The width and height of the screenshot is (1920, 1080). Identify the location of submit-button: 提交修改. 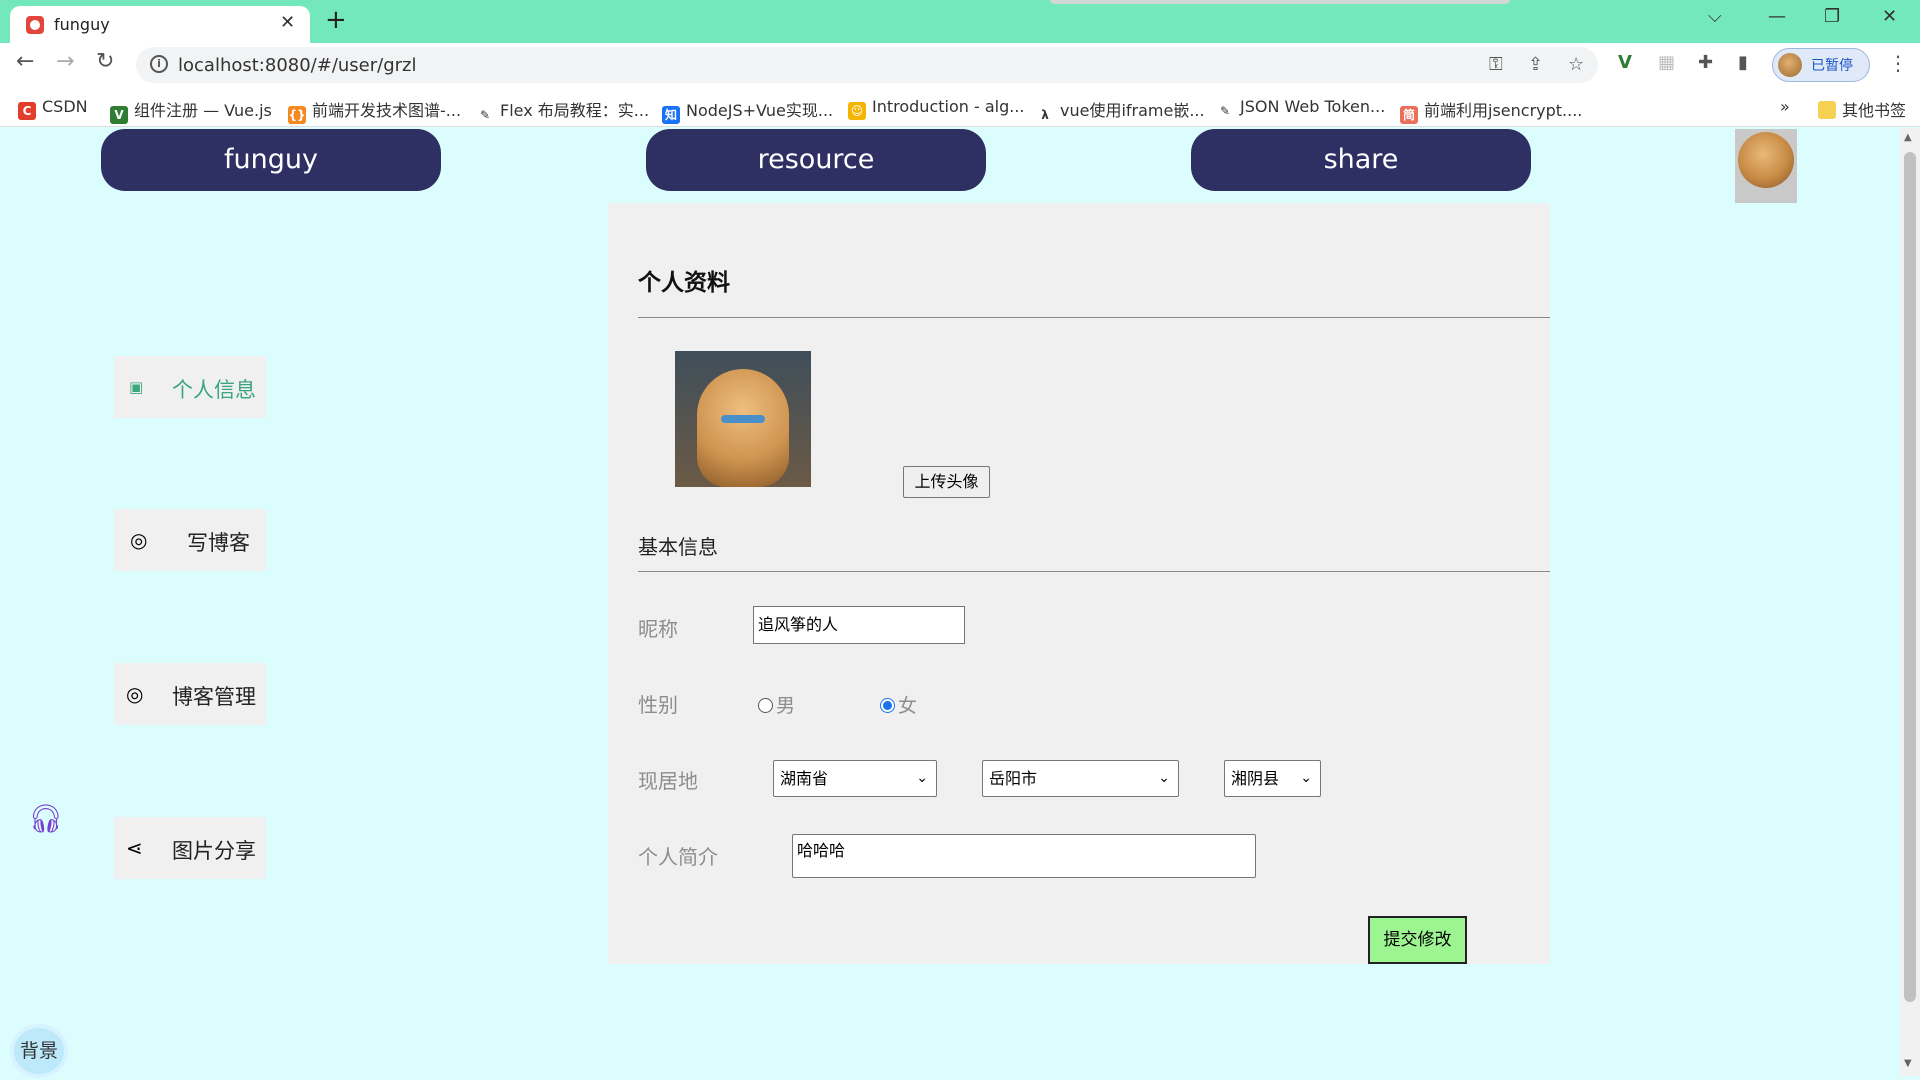
(1417, 940).